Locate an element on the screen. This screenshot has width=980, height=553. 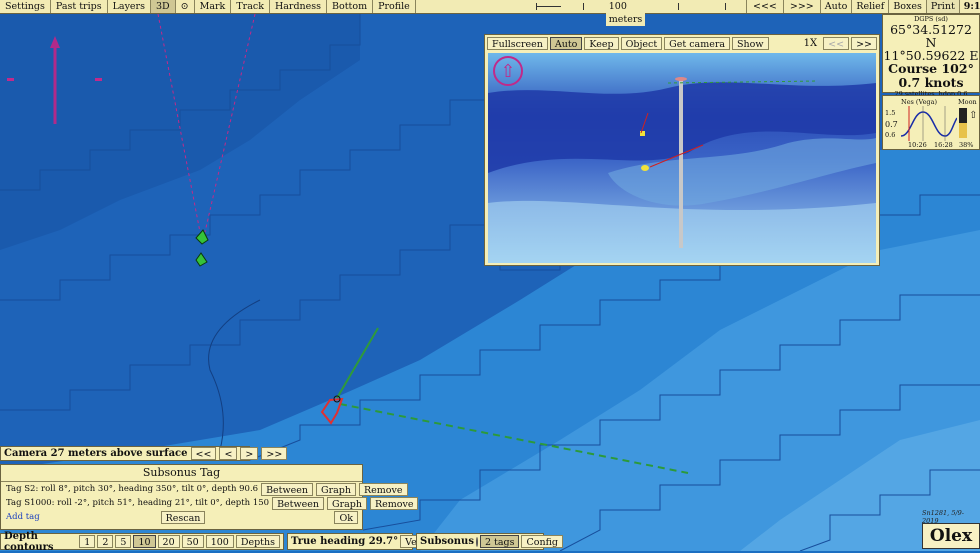
contour-20-button: 20 is located at coordinates (168, 541).